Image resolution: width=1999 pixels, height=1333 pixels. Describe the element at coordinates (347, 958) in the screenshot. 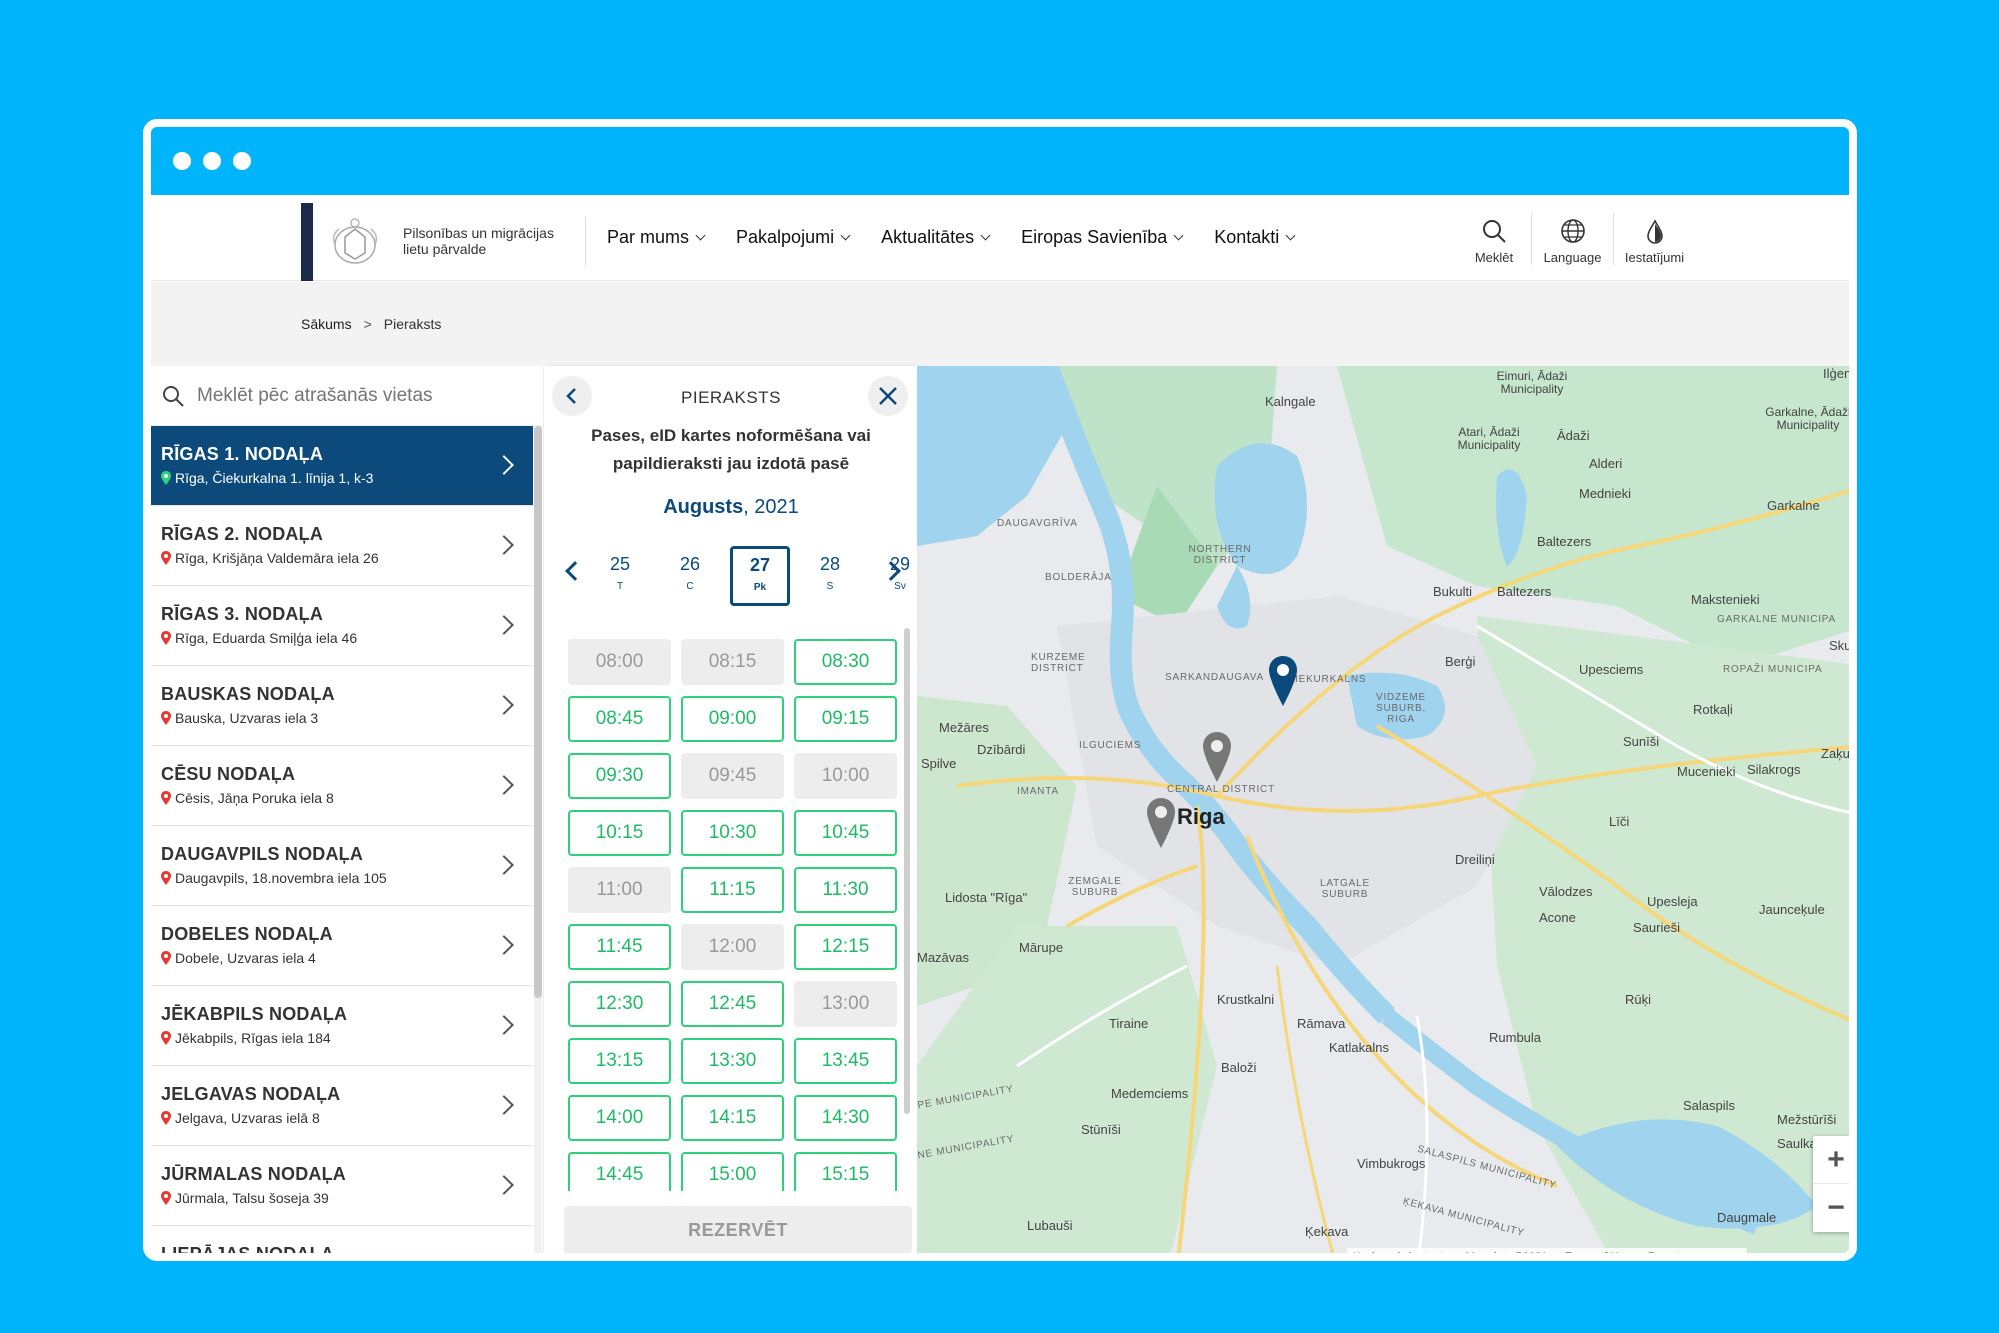

I see `location-address: Dobele, Uzvaras iela 4` at that location.